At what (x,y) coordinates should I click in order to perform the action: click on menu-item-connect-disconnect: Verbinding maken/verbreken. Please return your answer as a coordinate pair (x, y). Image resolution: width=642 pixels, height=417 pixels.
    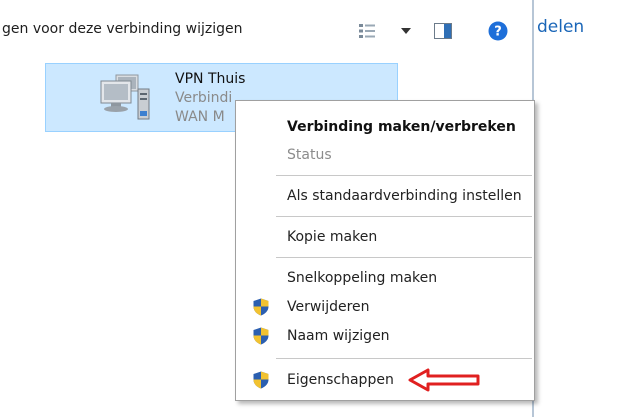
    Looking at the image, I should click on (385, 127).